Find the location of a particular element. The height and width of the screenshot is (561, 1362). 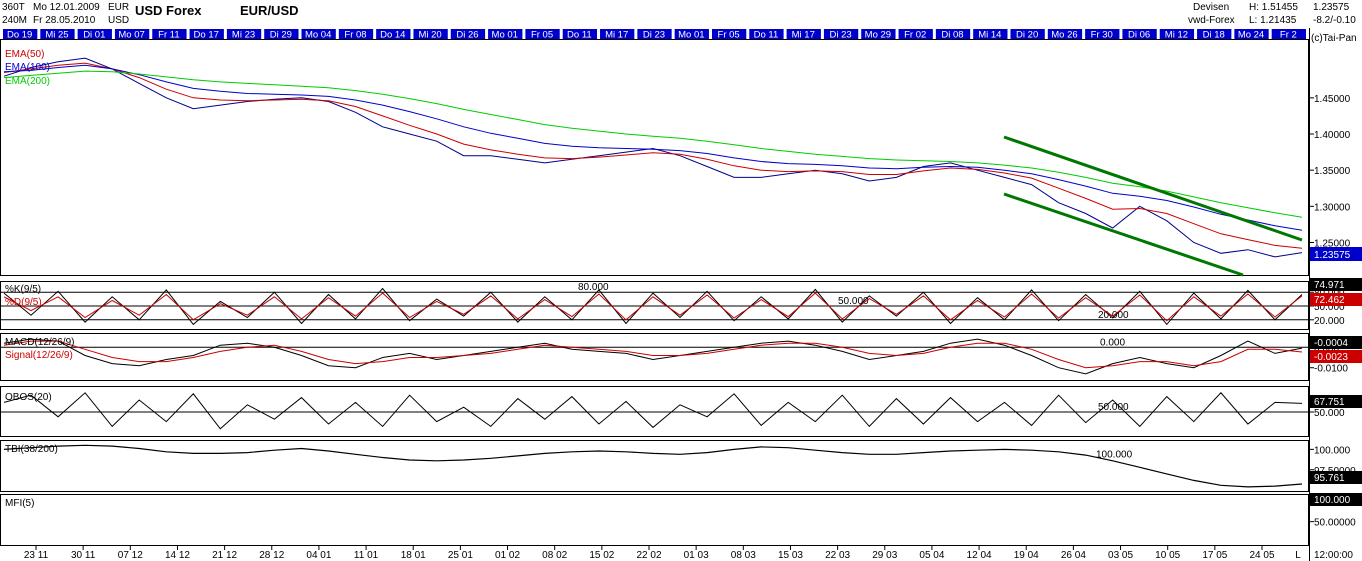

y-tick-label: 1.30000 is located at coordinates (1332, 207).